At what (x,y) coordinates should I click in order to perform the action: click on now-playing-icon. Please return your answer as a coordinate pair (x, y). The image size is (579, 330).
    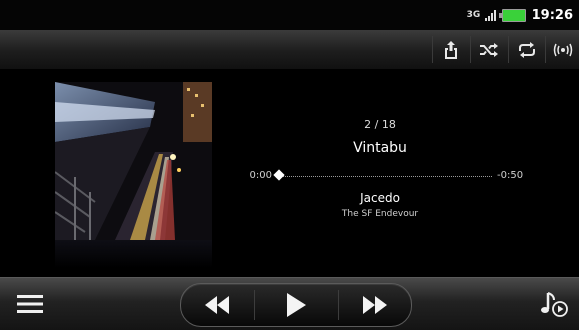
    Looking at the image, I should click on (554, 304).